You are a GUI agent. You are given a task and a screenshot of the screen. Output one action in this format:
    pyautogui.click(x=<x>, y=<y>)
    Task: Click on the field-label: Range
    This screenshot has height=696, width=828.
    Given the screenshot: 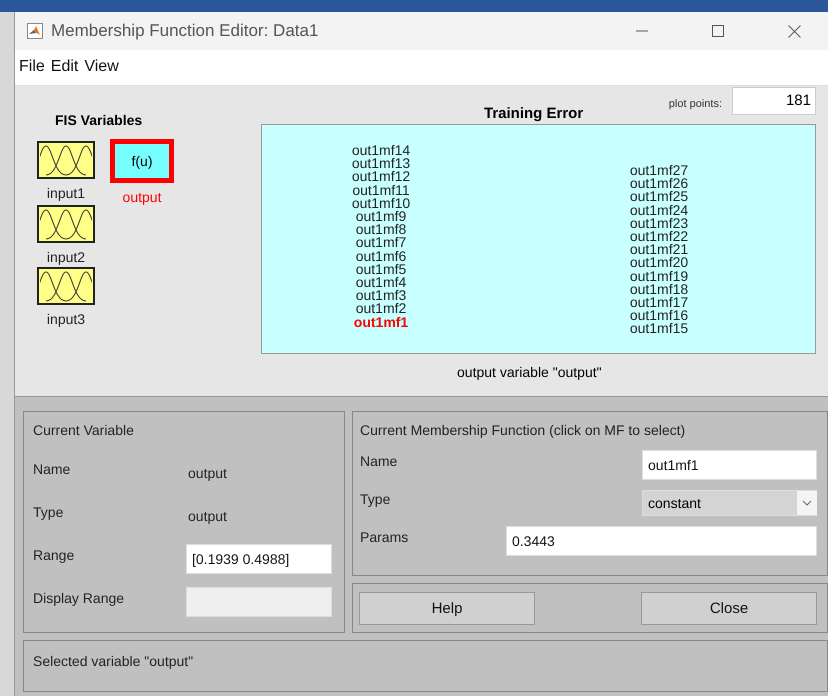 What is the action you would take?
    pyautogui.click(x=54, y=554)
    